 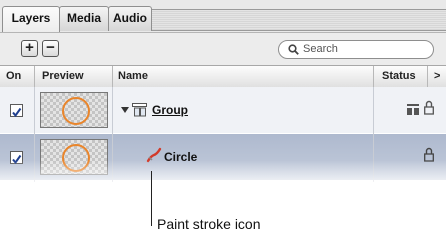 What do you see at coordinates (293, 49) in the screenshot?
I see `search-icon` at bounding box center [293, 49].